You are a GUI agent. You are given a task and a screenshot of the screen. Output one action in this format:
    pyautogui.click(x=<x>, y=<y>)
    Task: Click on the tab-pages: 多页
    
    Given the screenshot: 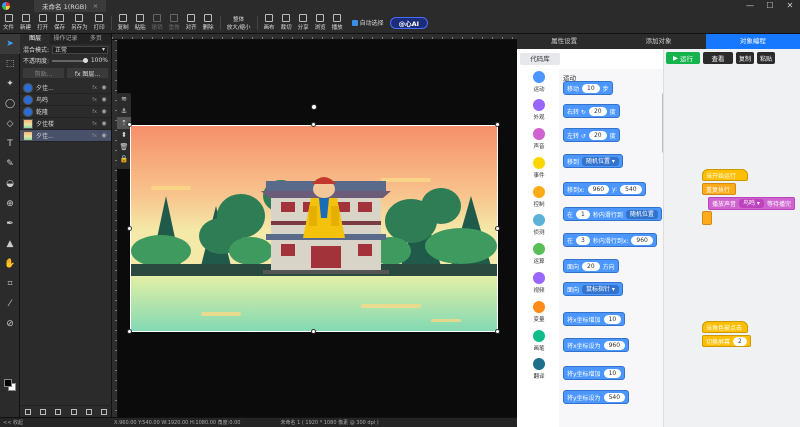 What is the action you would take?
    pyautogui.click(x=96, y=39)
    